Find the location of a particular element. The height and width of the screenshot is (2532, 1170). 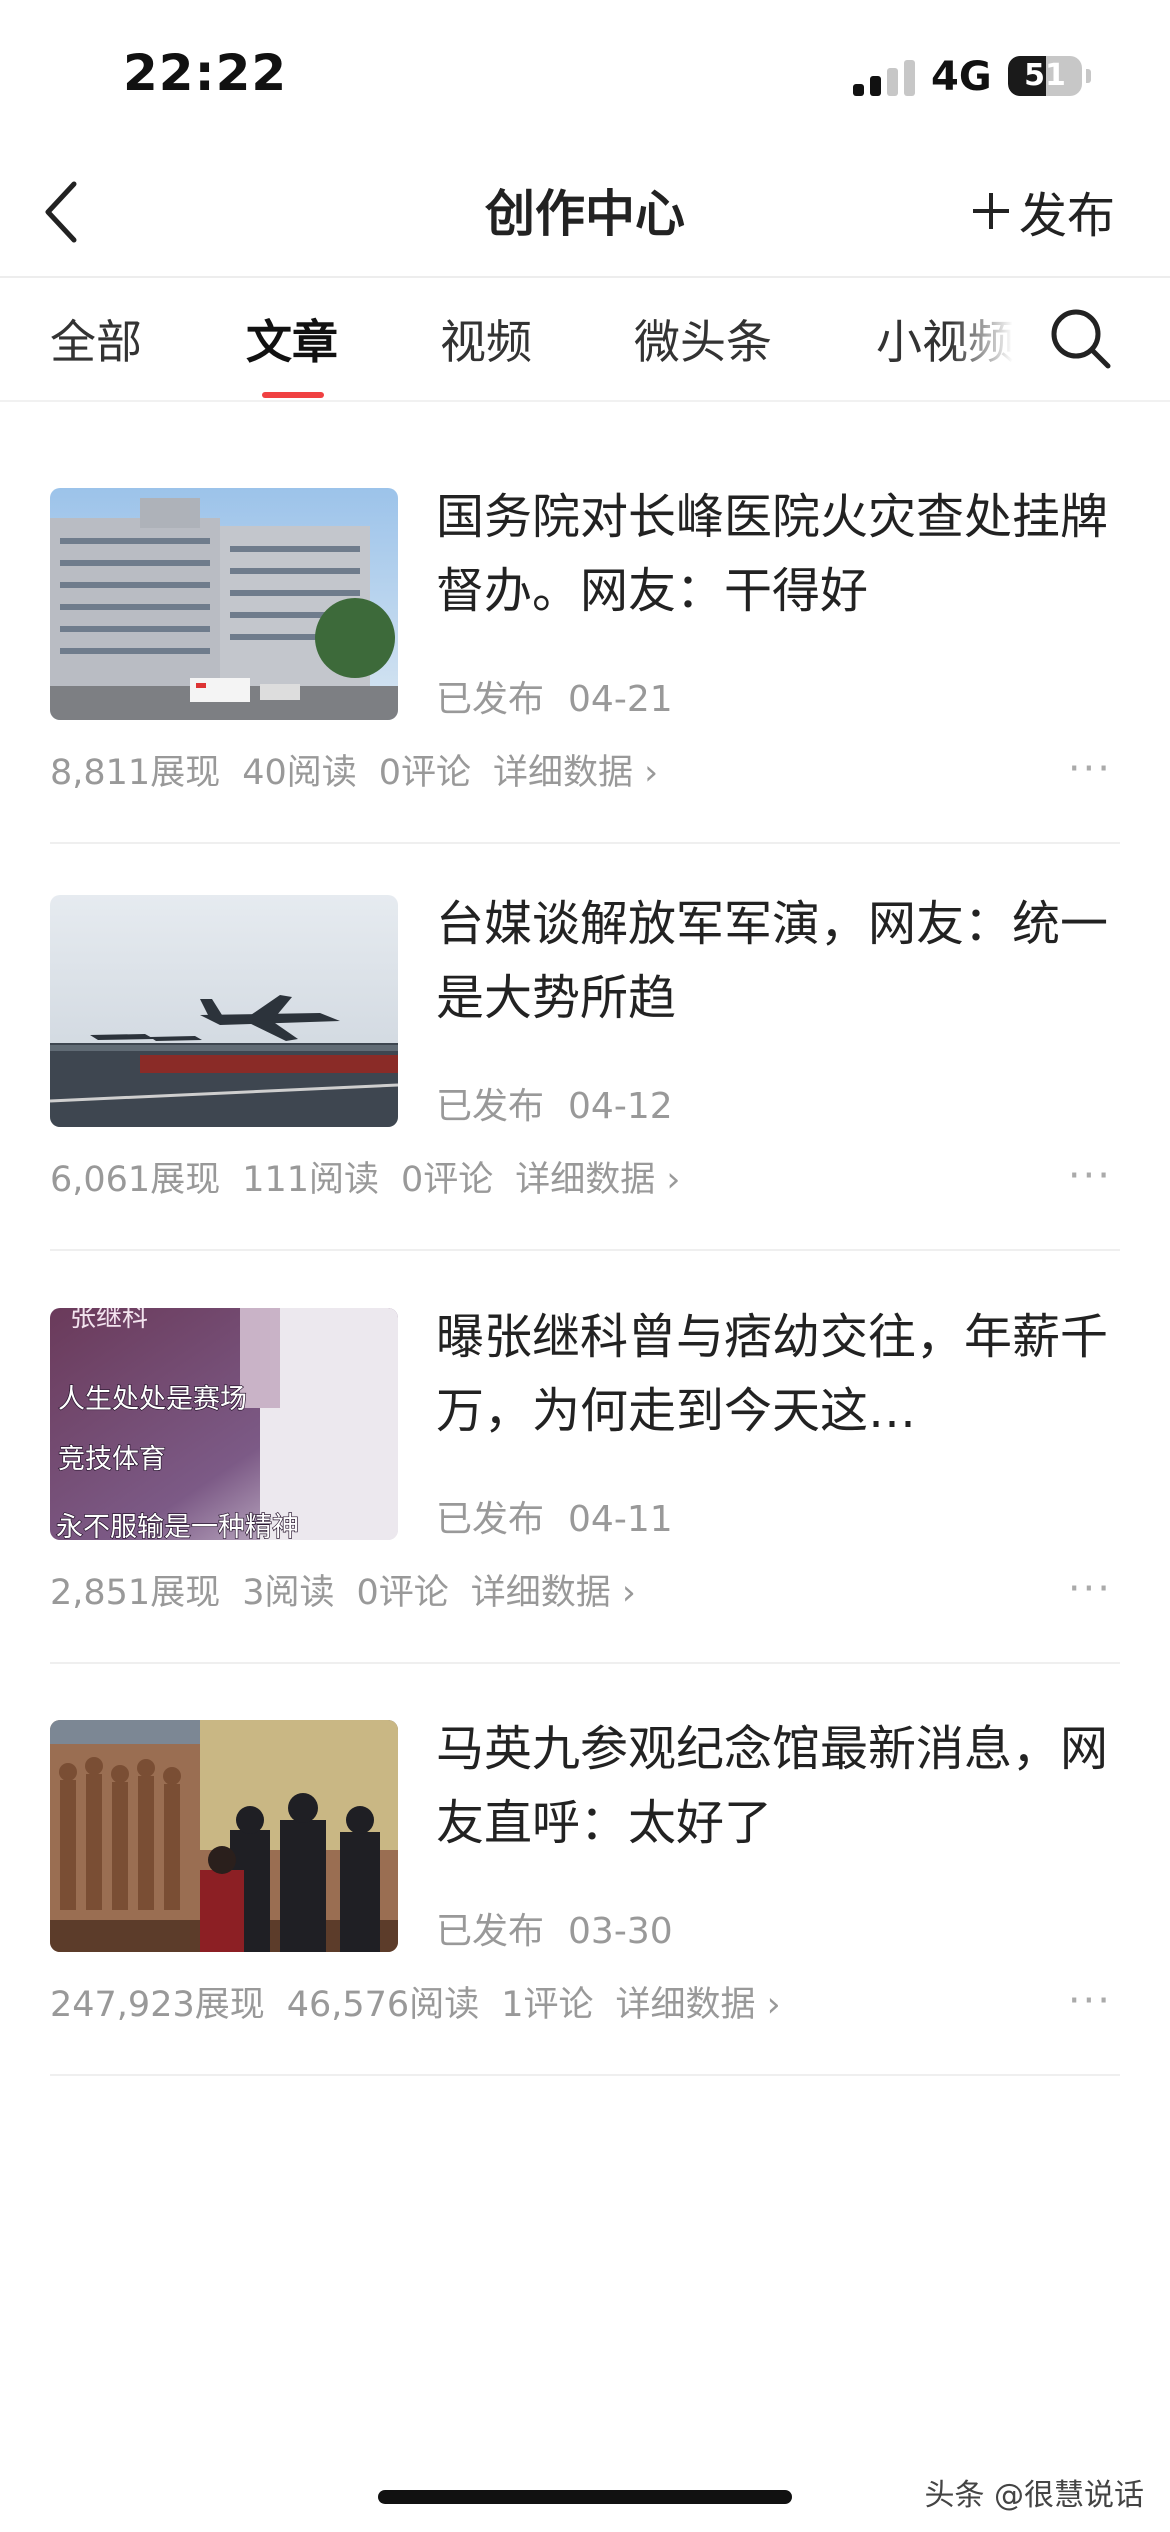

search-button is located at coordinates (1081, 339).